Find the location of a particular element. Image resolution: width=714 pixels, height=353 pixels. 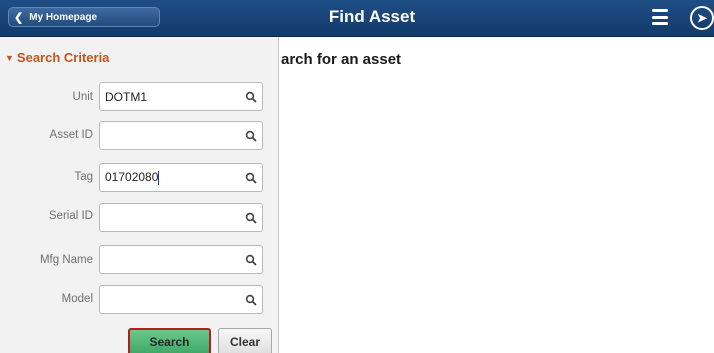

tag-lookup-search-icon is located at coordinates (251, 178).